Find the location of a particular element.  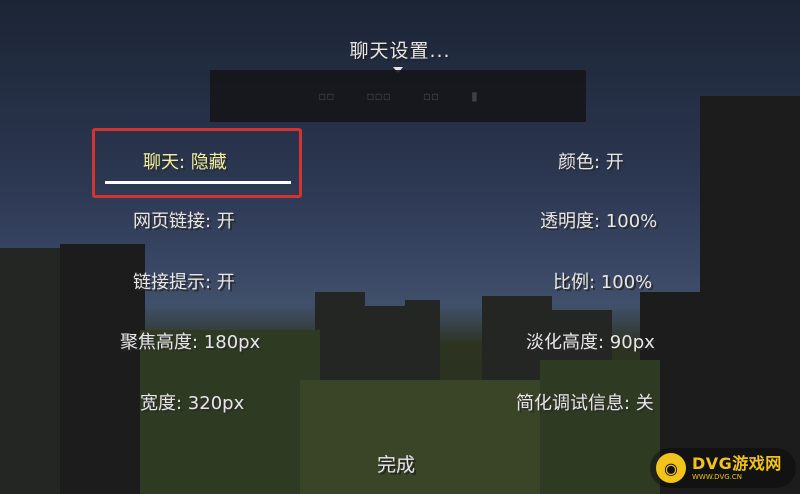

watermark-text: DVG游戏网 WWW.DVG.CN is located at coordinates (737, 467).